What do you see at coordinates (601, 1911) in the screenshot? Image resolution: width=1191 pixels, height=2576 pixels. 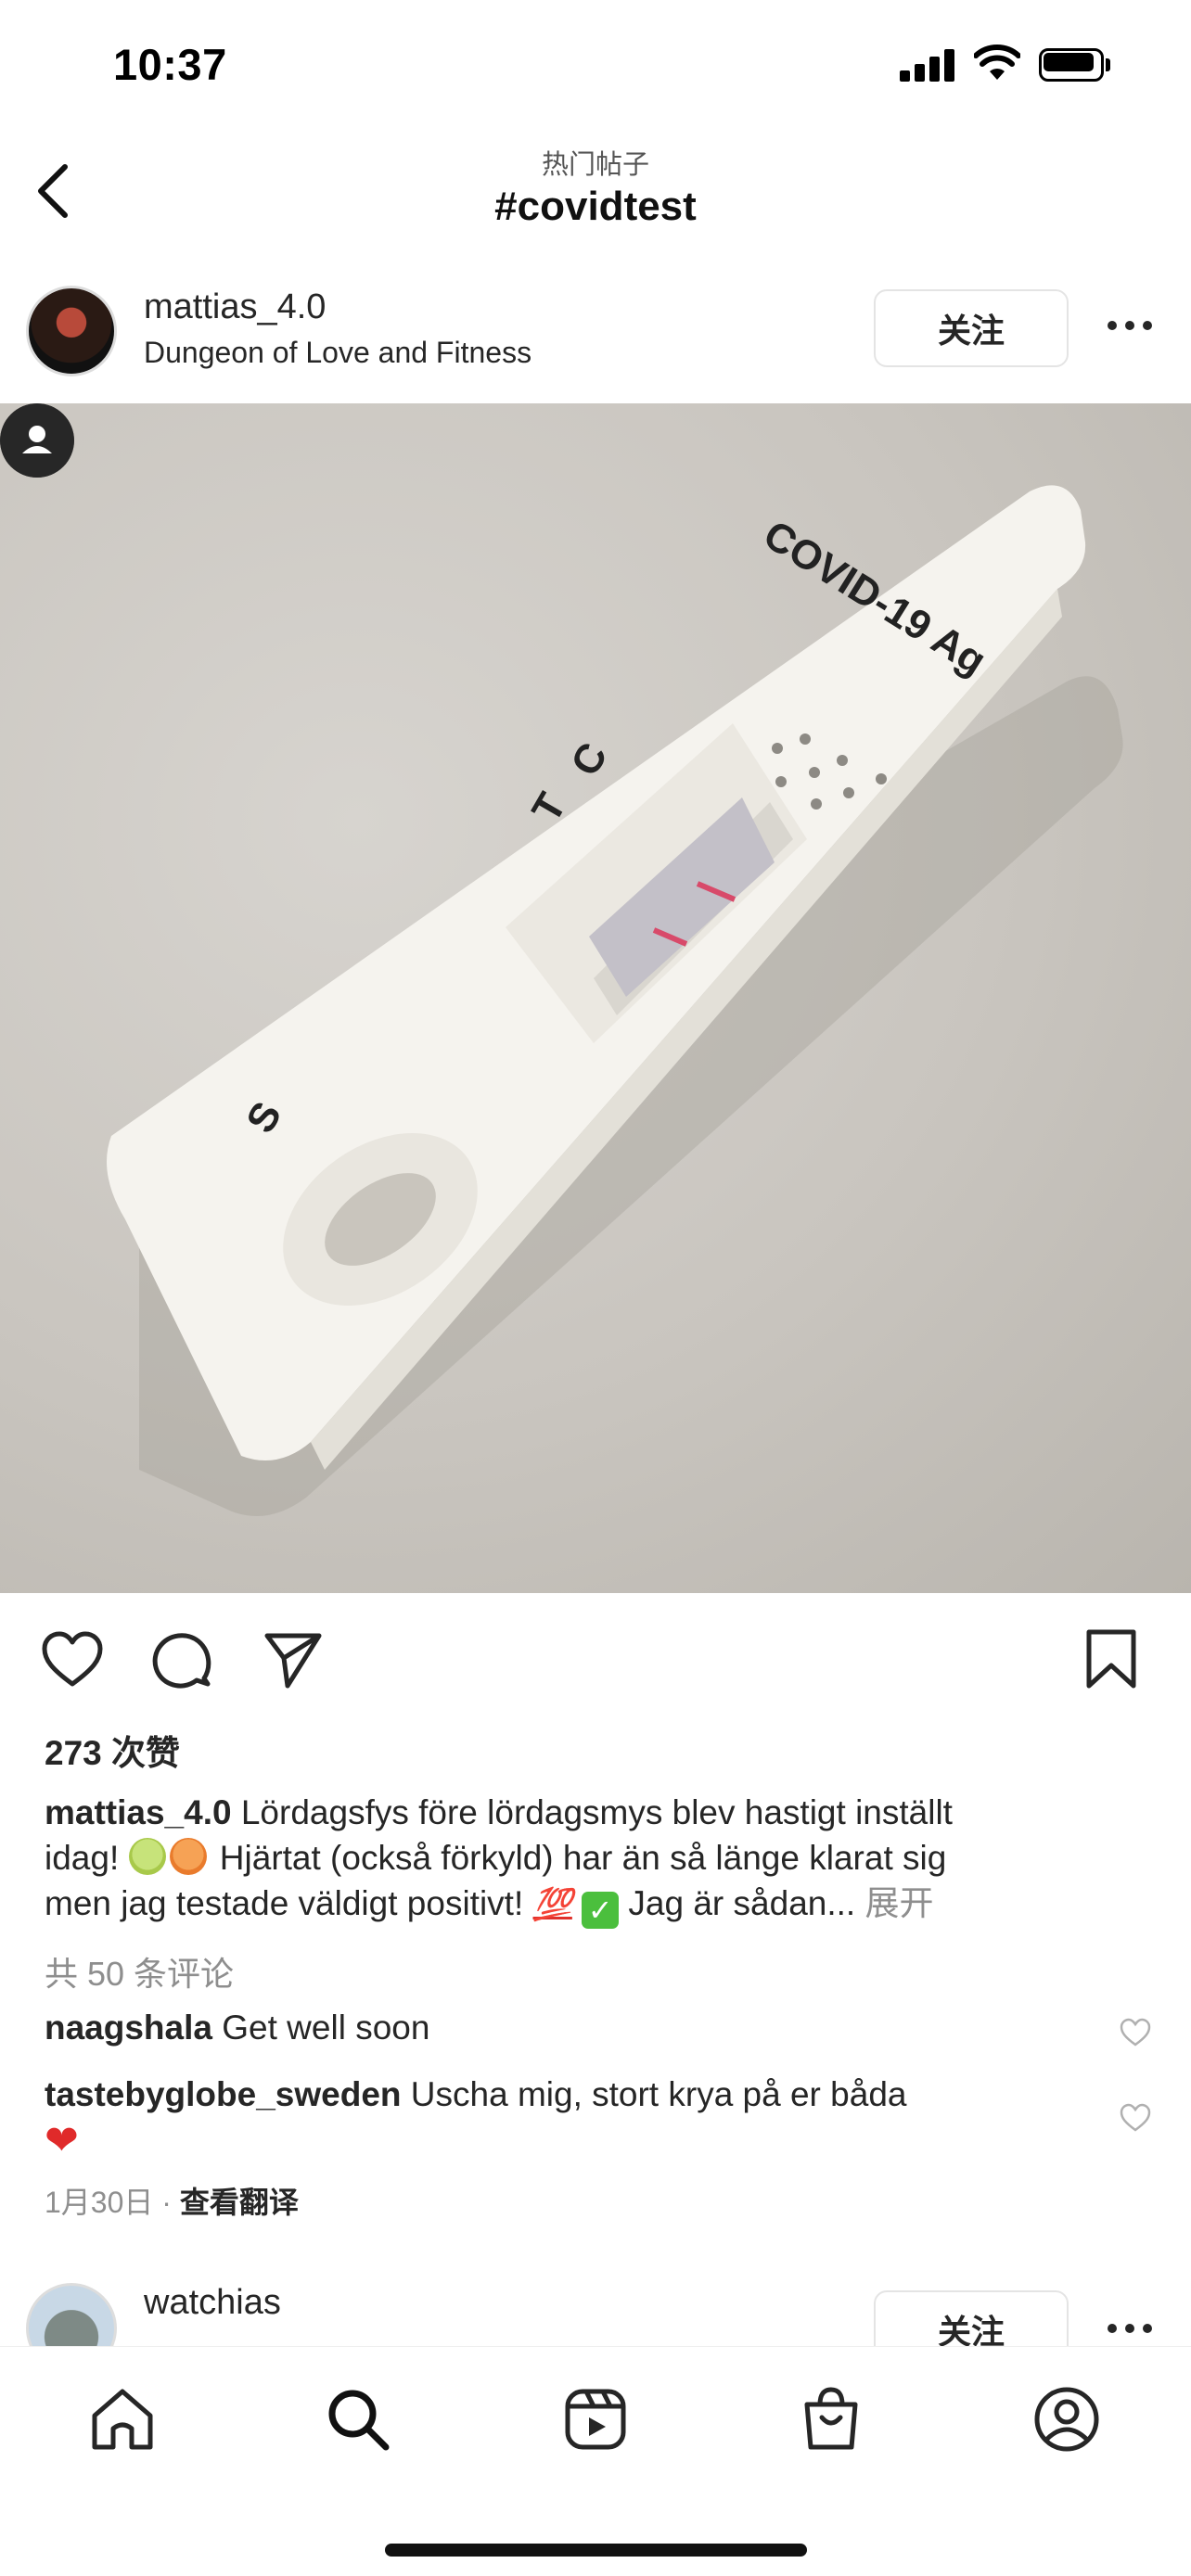 I see `check-mark-emoji-icon: ✓` at bounding box center [601, 1911].